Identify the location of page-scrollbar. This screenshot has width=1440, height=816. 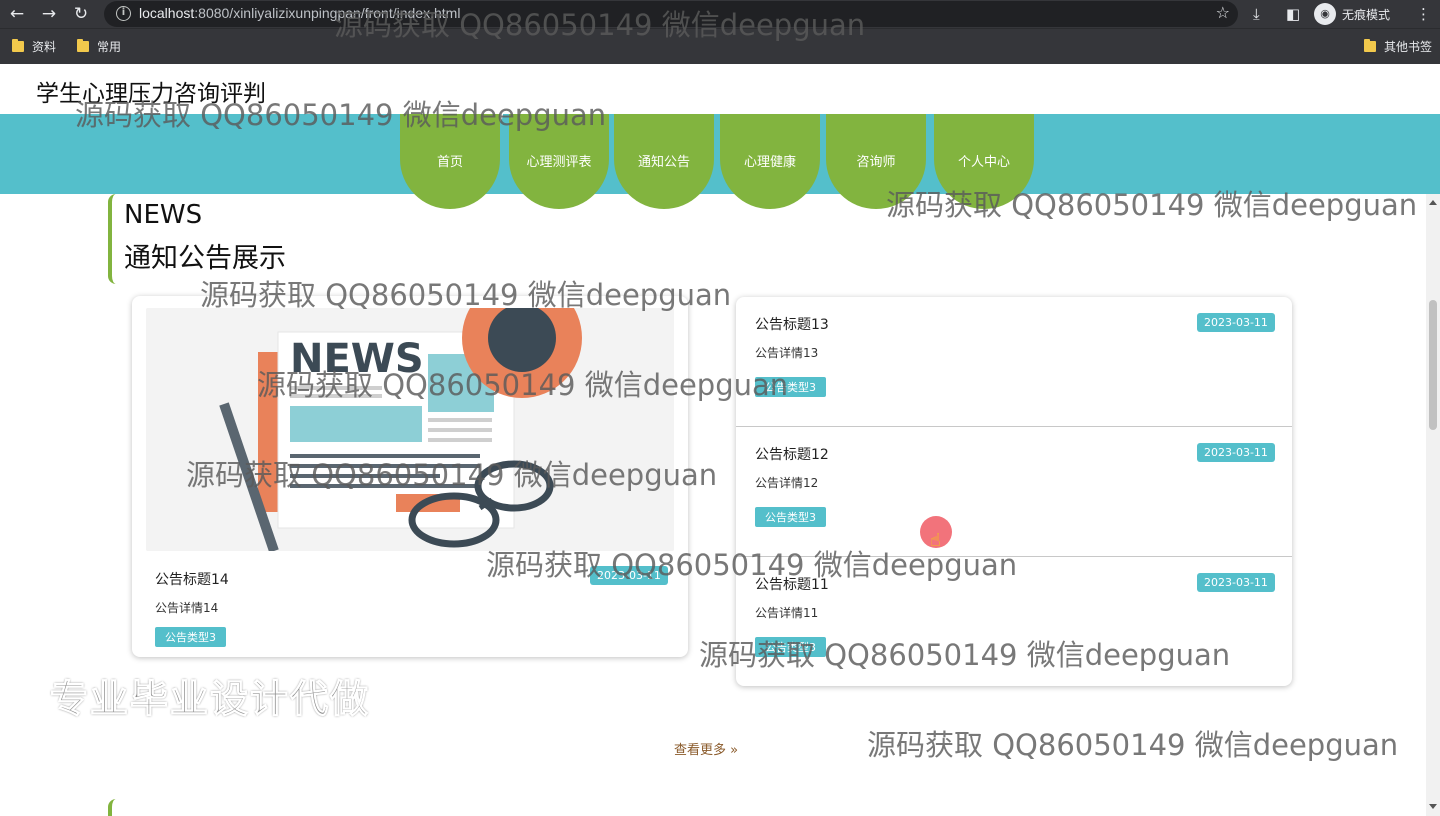
(1433, 505).